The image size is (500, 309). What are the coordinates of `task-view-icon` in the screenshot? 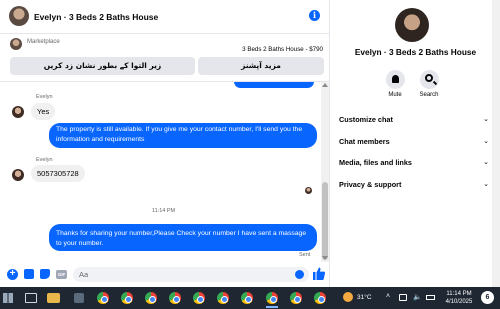 It's located at (31, 298).